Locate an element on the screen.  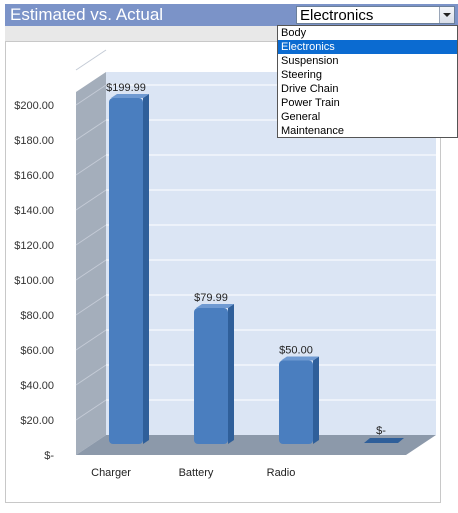
gridline-side is located at coordinates (91, 60).